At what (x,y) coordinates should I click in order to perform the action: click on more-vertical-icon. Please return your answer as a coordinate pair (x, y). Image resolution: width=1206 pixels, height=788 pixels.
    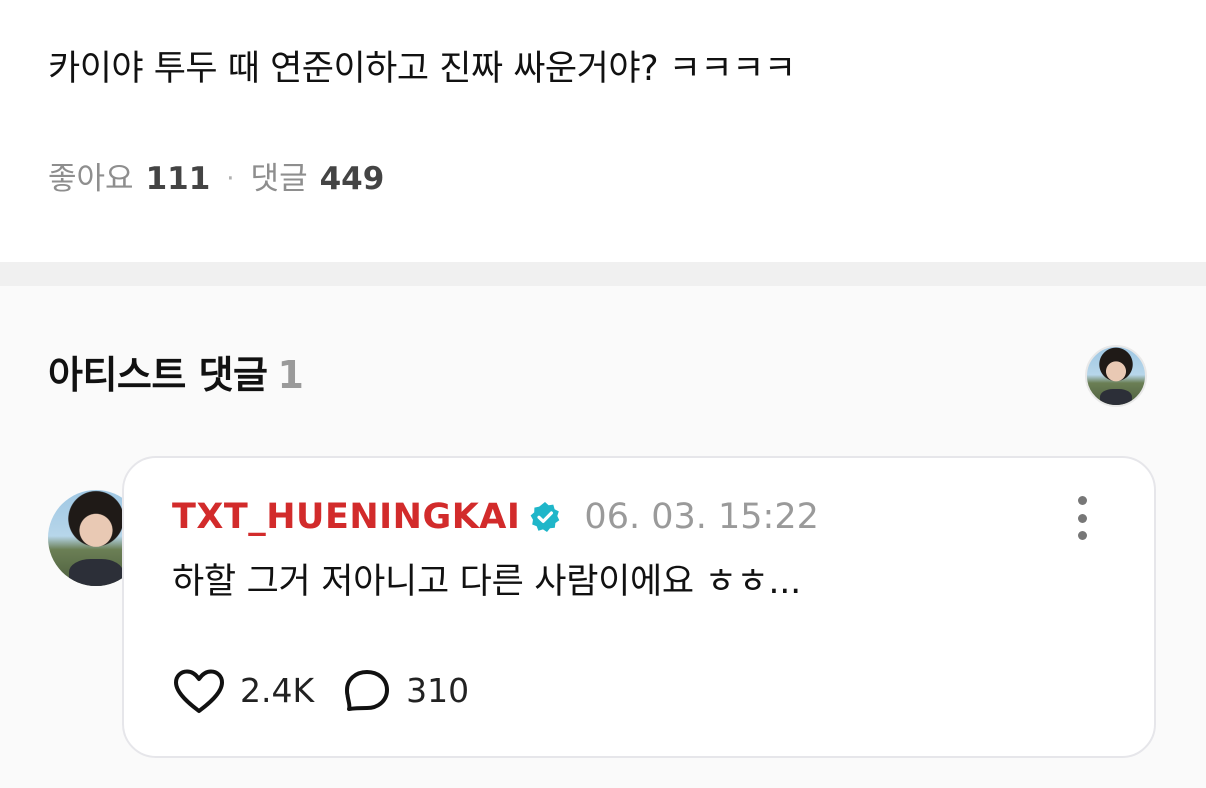
    Looking at the image, I should click on (1082, 518).